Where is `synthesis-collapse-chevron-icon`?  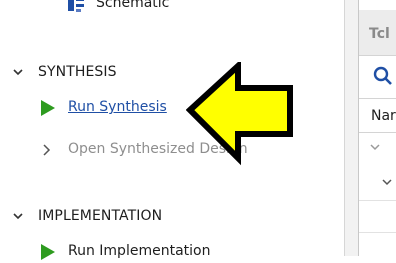 synthesis-collapse-chevron-icon is located at coordinates (19, 73).